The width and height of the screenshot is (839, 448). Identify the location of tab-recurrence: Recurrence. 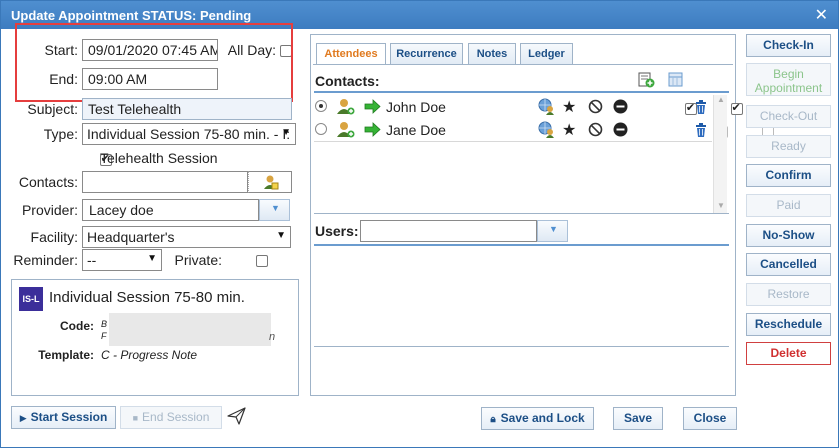
(426, 54).